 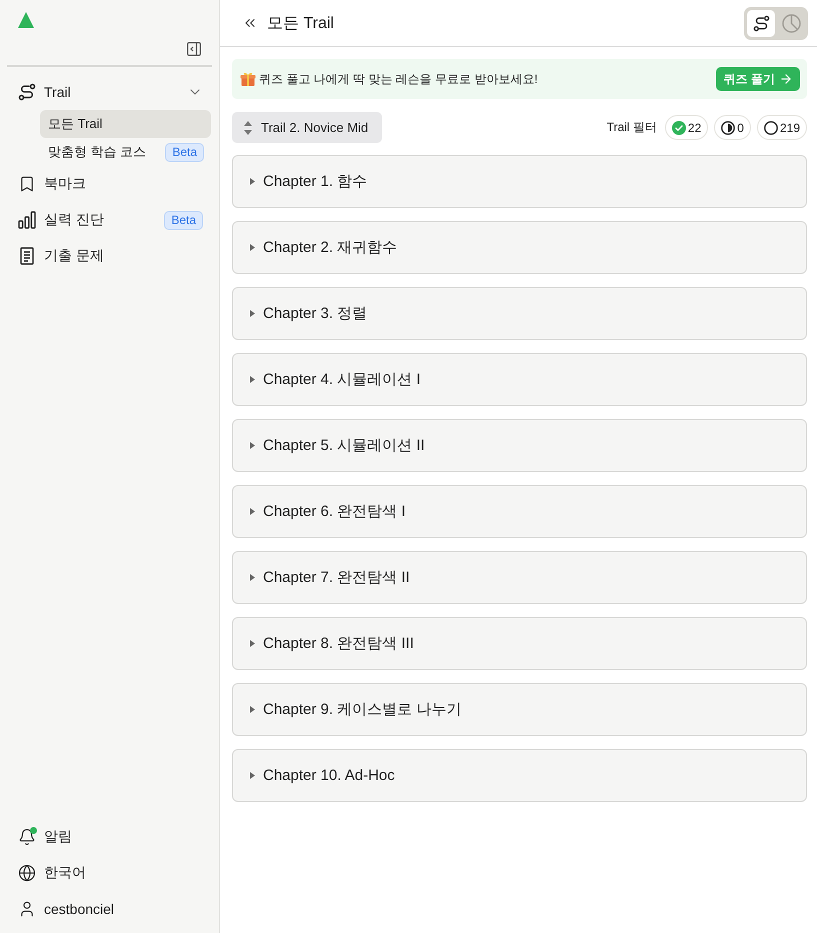 What do you see at coordinates (125, 152) in the screenshot?
I see `sidebar-subitem: 맞춤형 학습 코스 Beta` at bounding box center [125, 152].